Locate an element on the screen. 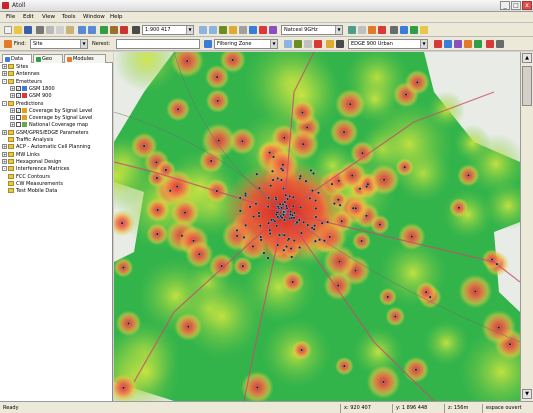 The height and width of the screenshot is (413, 533). visibility-checkbox is located at coordinates (18, 118).